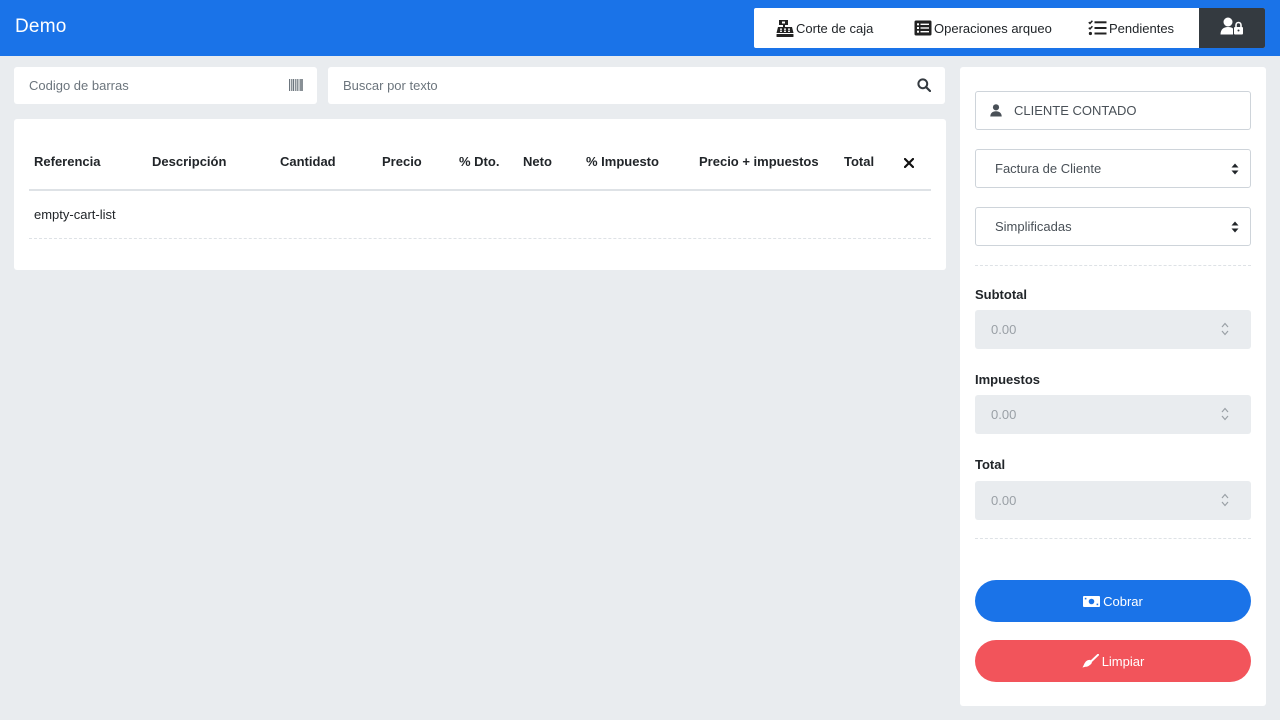 Image resolution: width=1280 pixels, height=720 pixels. Describe the element at coordinates (189, 161) in the screenshot. I see `column-header-descripcion: Descripción` at that location.